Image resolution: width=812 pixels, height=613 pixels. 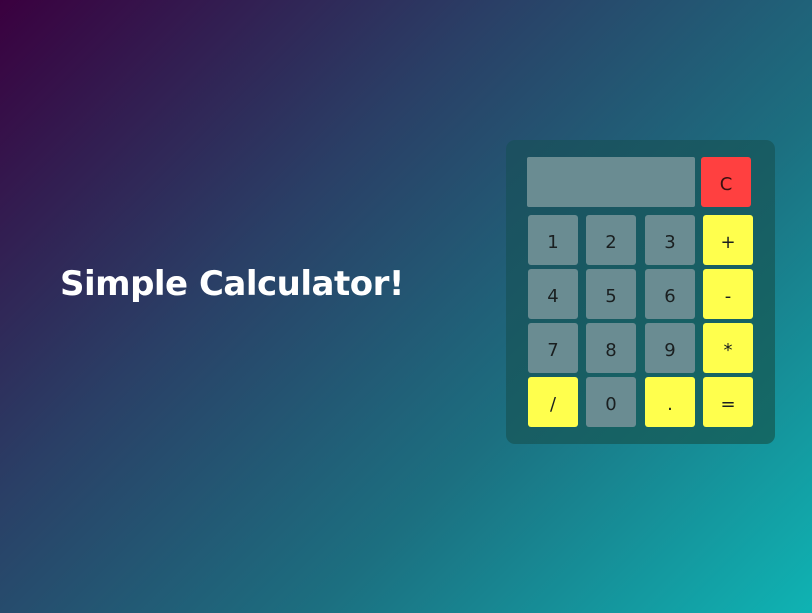 What do you see at coordinates (611, 348) in the screenshot?
I see `key-8-button: 8` at bounding box center [611, 348].